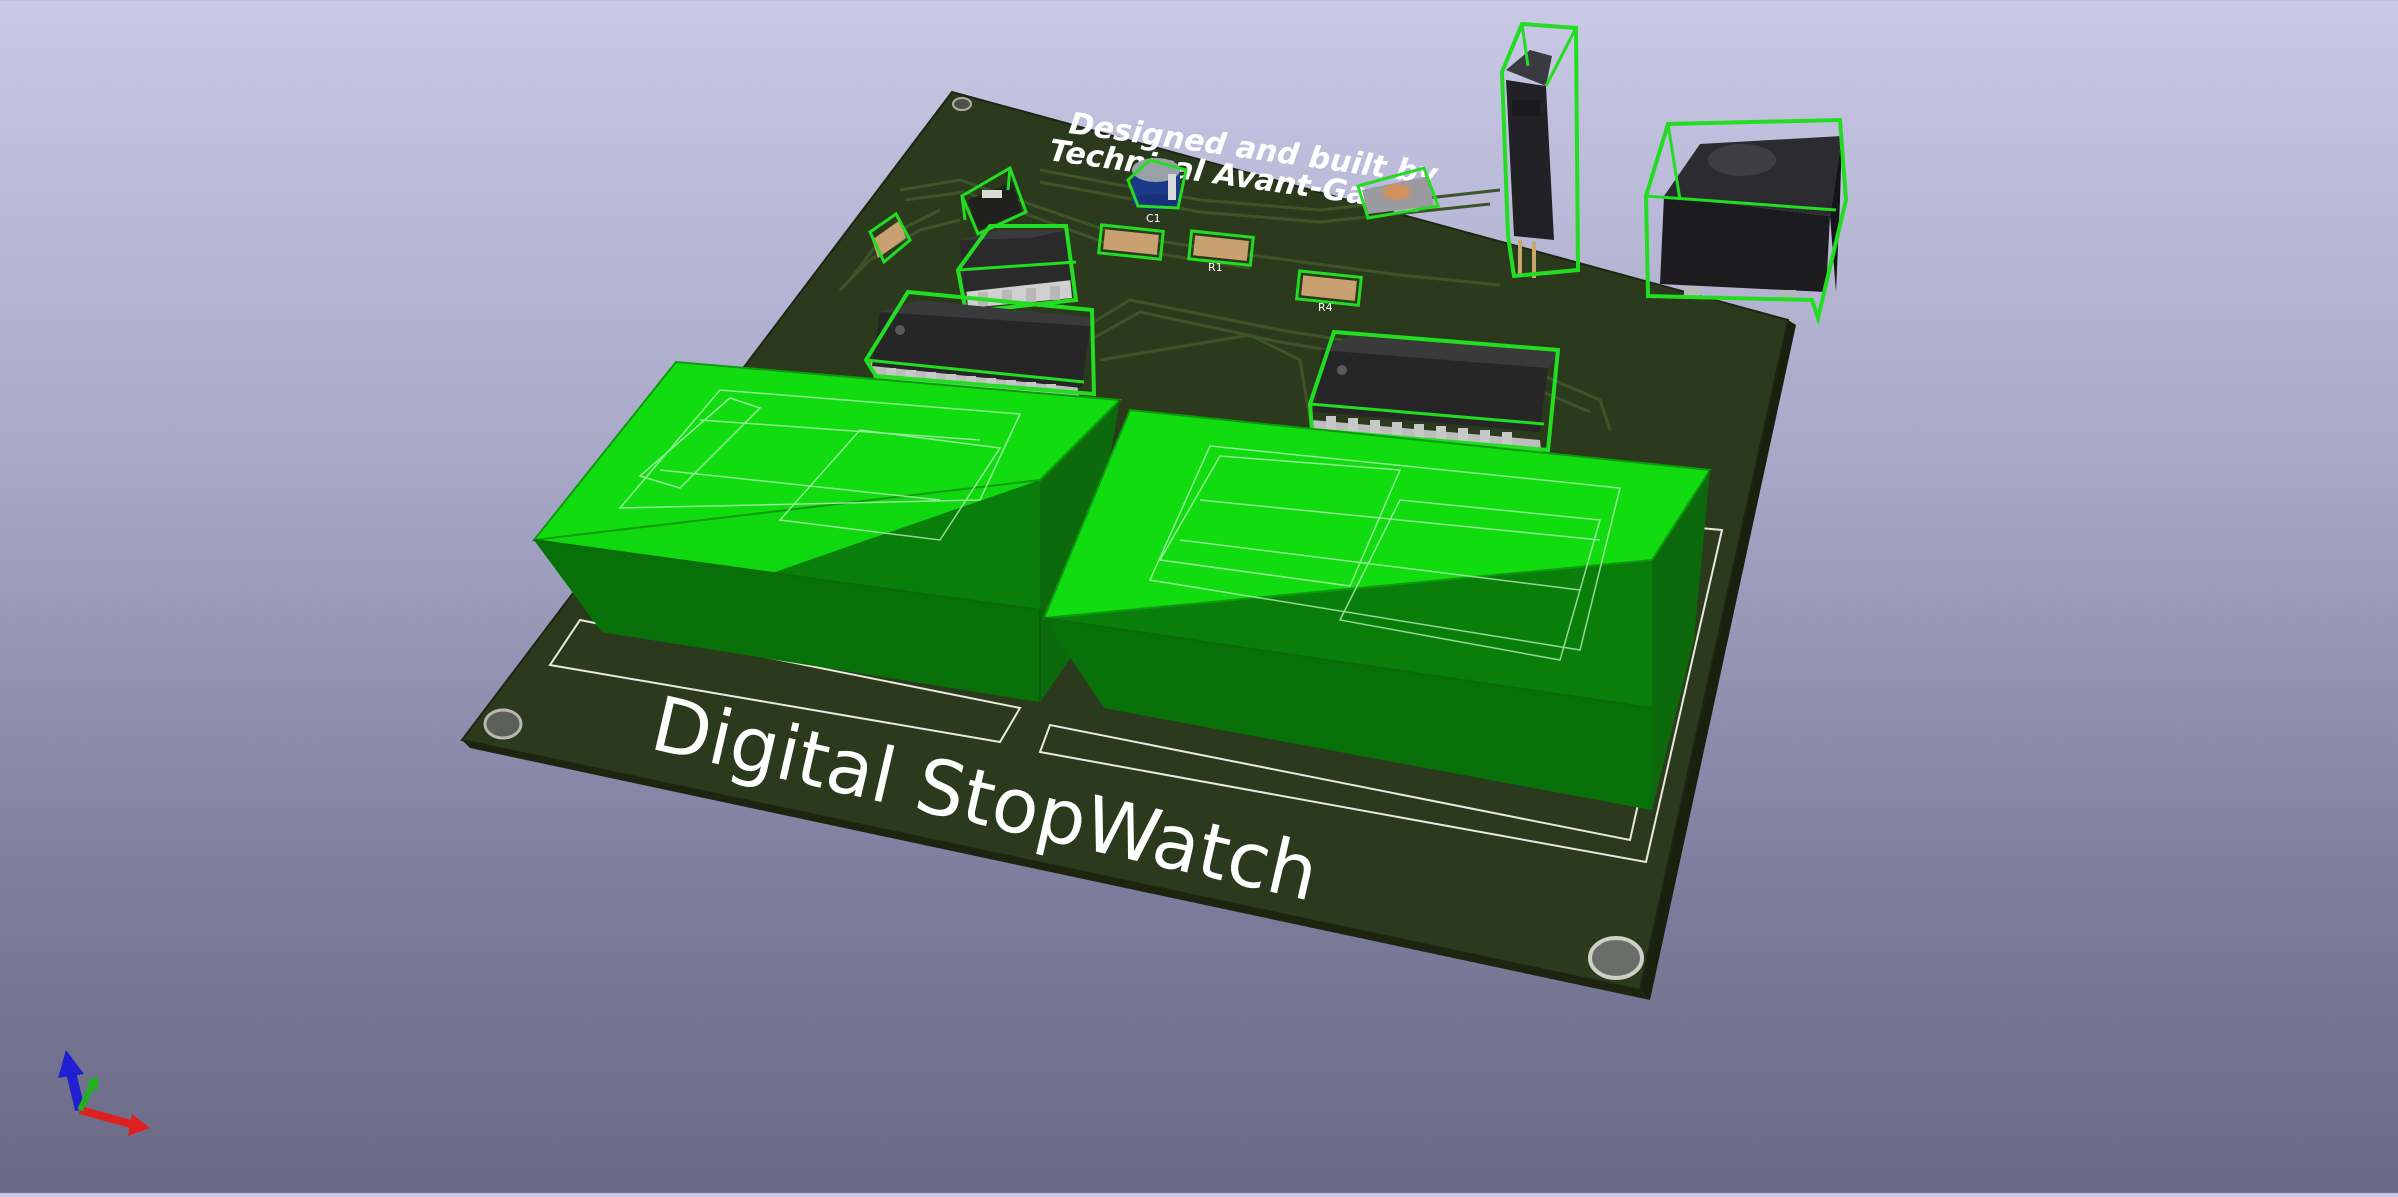  Describe the element at coordinates (104, 1093) in the screenshot. I see `axis-triad-icon` at that location.